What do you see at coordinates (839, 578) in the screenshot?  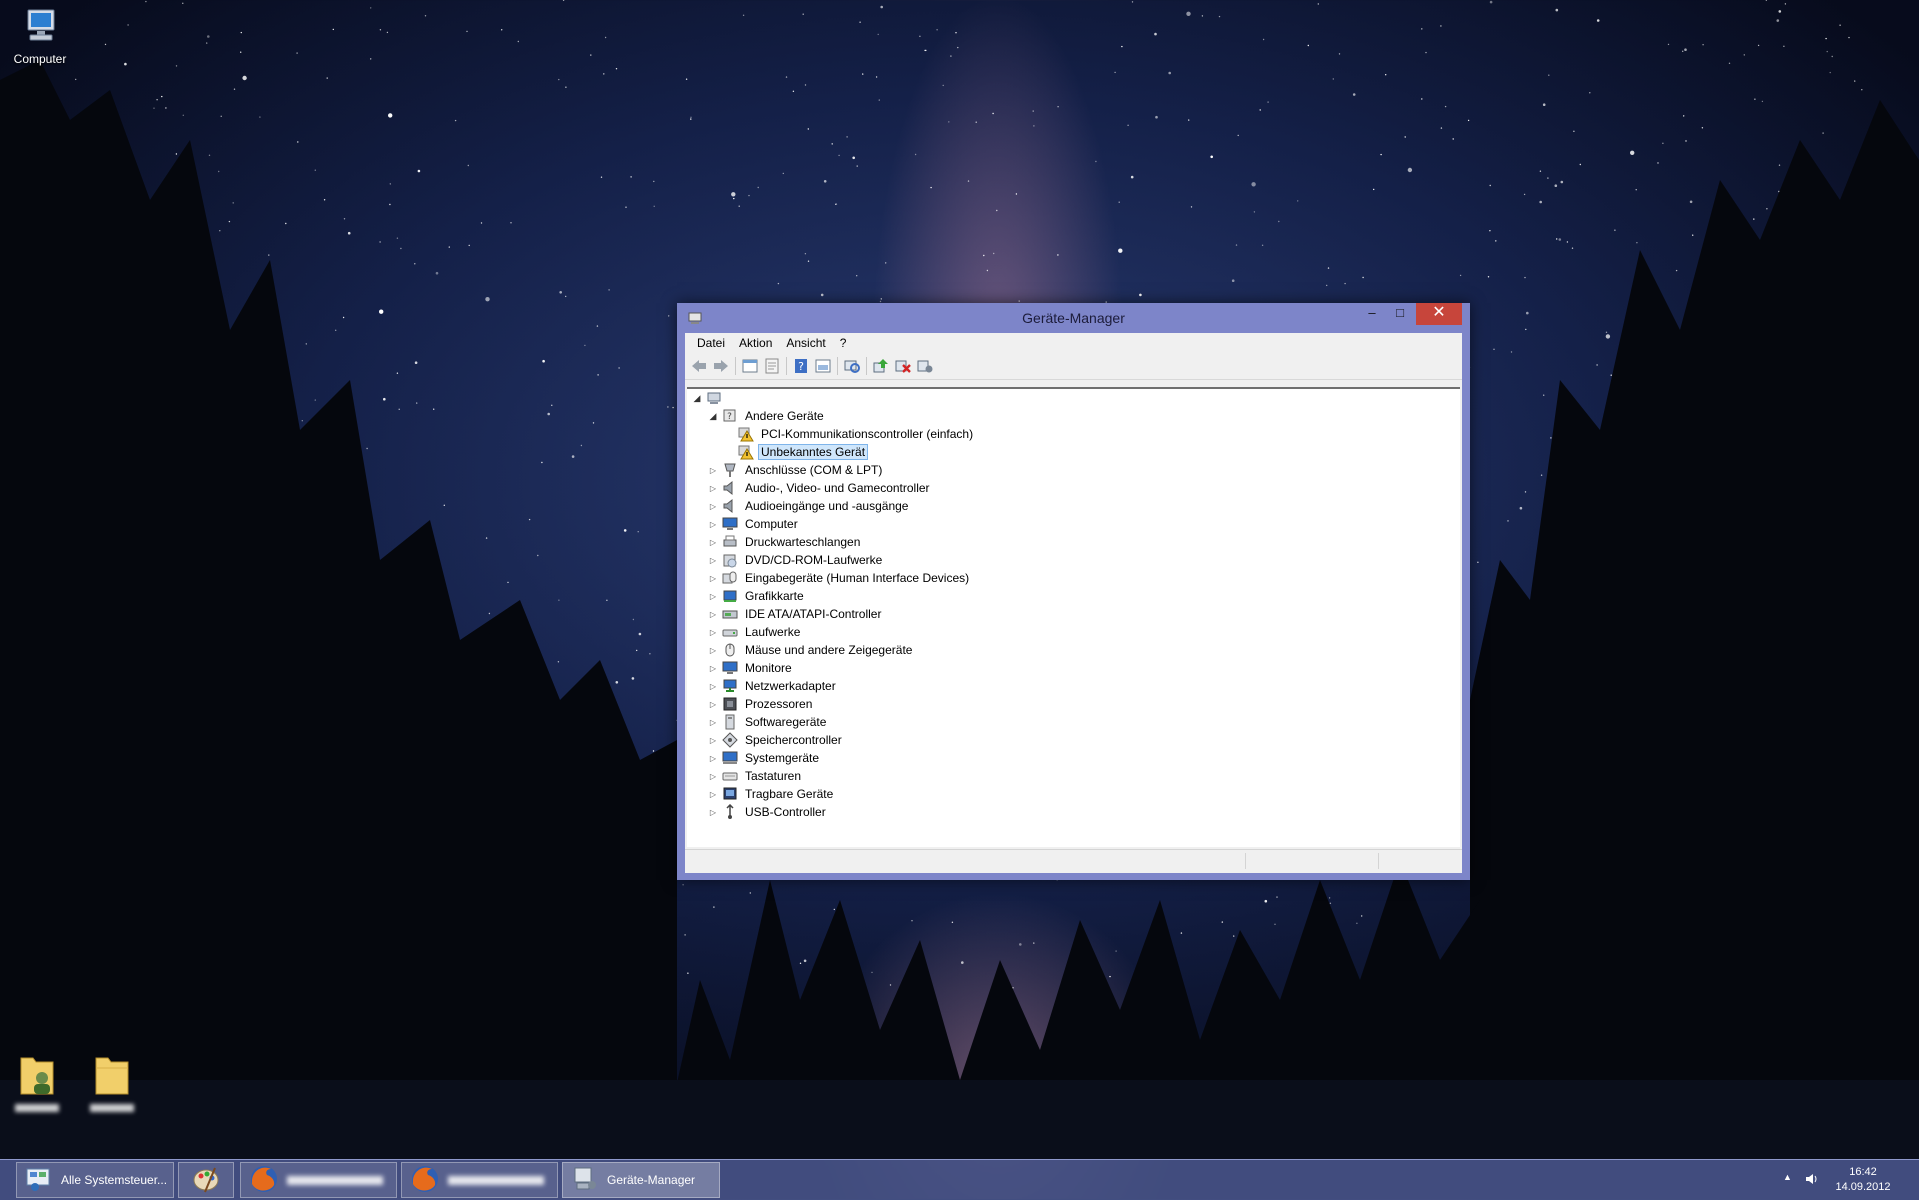 I see `tree-category: ▷ Eingabegeräte (Human Interface Devices)` at bounding box center [839, 578].